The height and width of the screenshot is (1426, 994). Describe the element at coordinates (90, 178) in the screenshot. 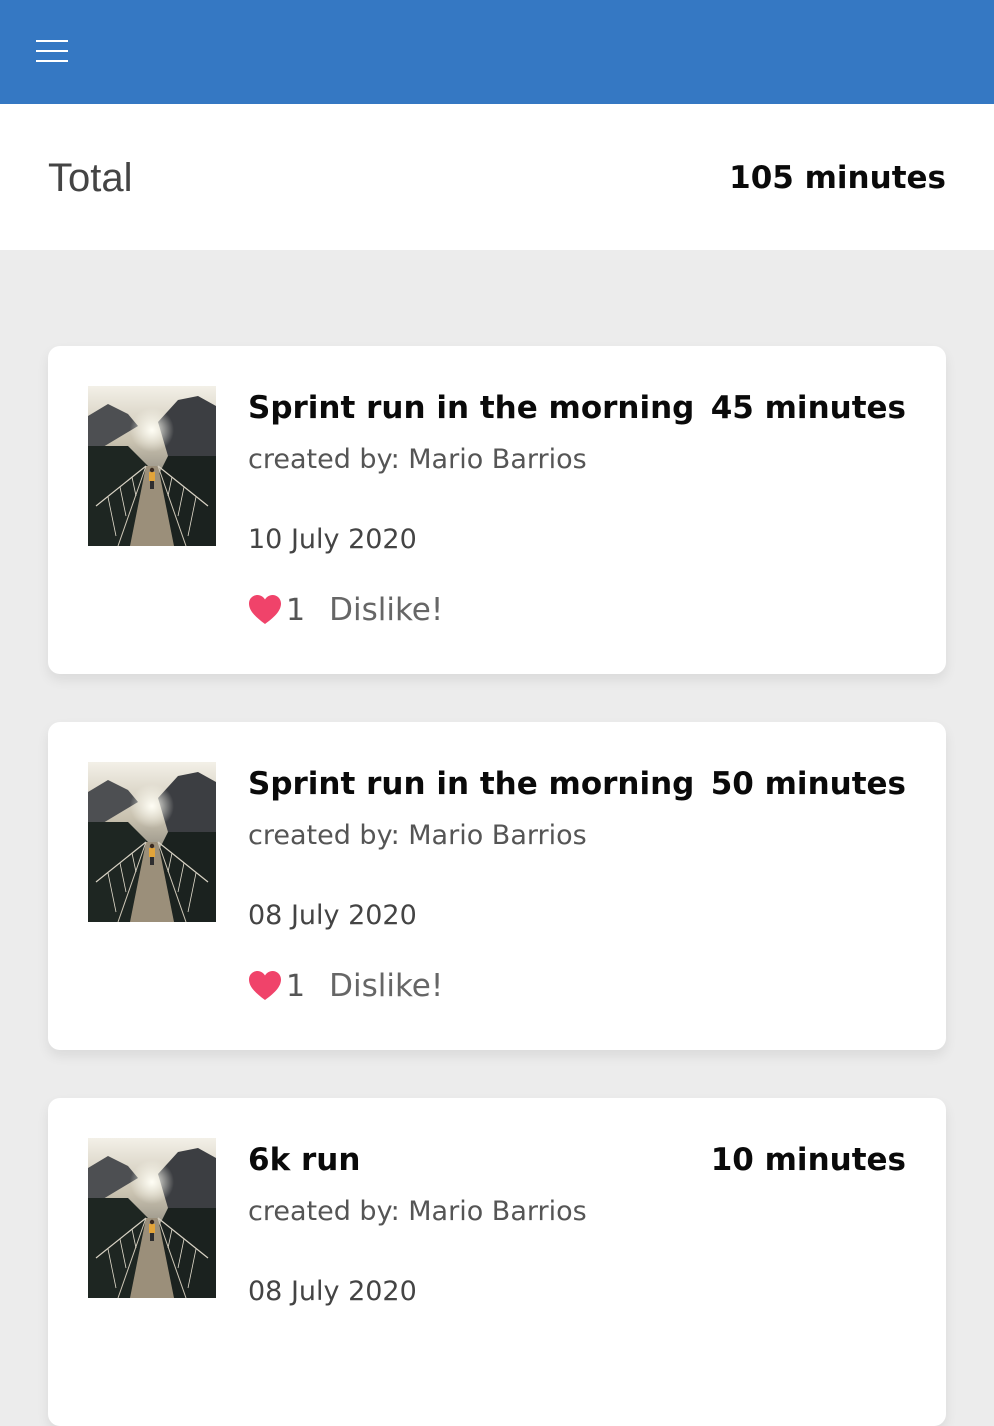

I see `total-label: Total` at that location.